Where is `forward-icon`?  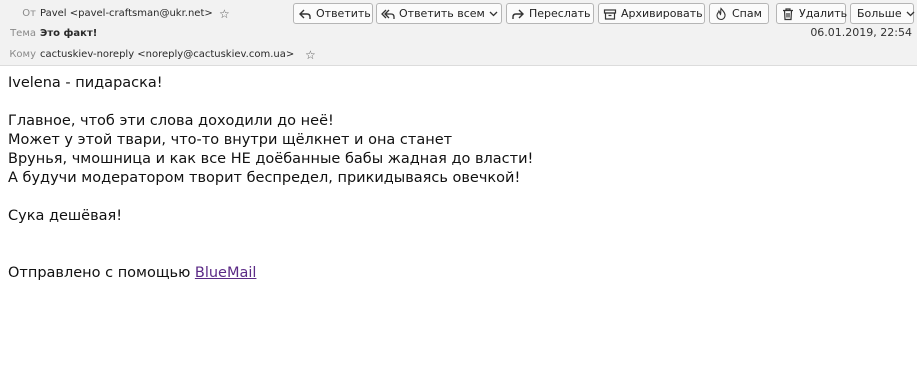 forward-icon is located at coordinates (518, 14).